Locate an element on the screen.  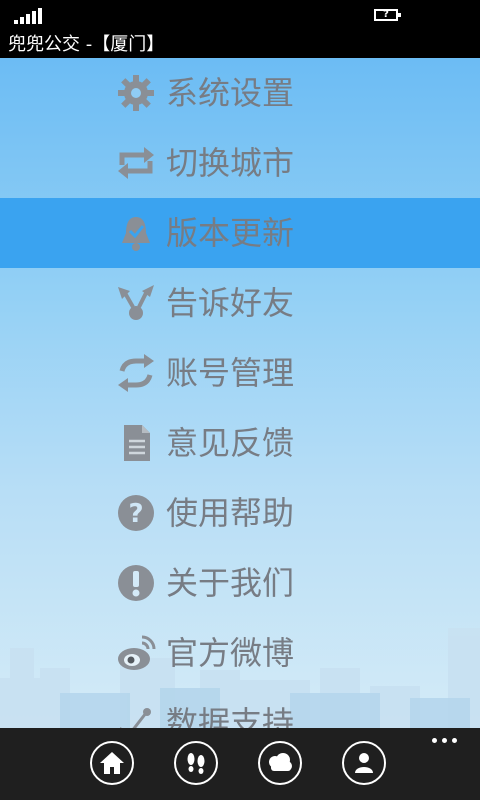
menu-item-account-management: 账号管理 is located at coordinates (240, 373).